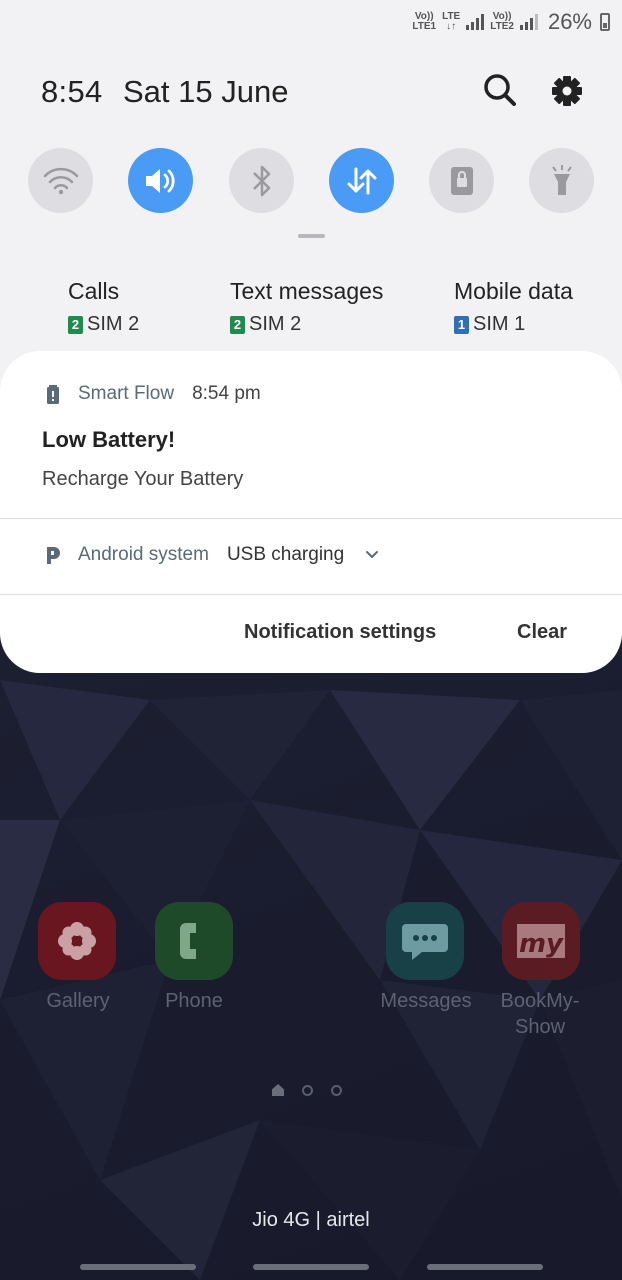 This screenshot has height=1280, width=622. Describe the element at coordinates (103, 307) in the screenshot. I see `sim-calls-setting: Calls 2 SIM 2` at that location.